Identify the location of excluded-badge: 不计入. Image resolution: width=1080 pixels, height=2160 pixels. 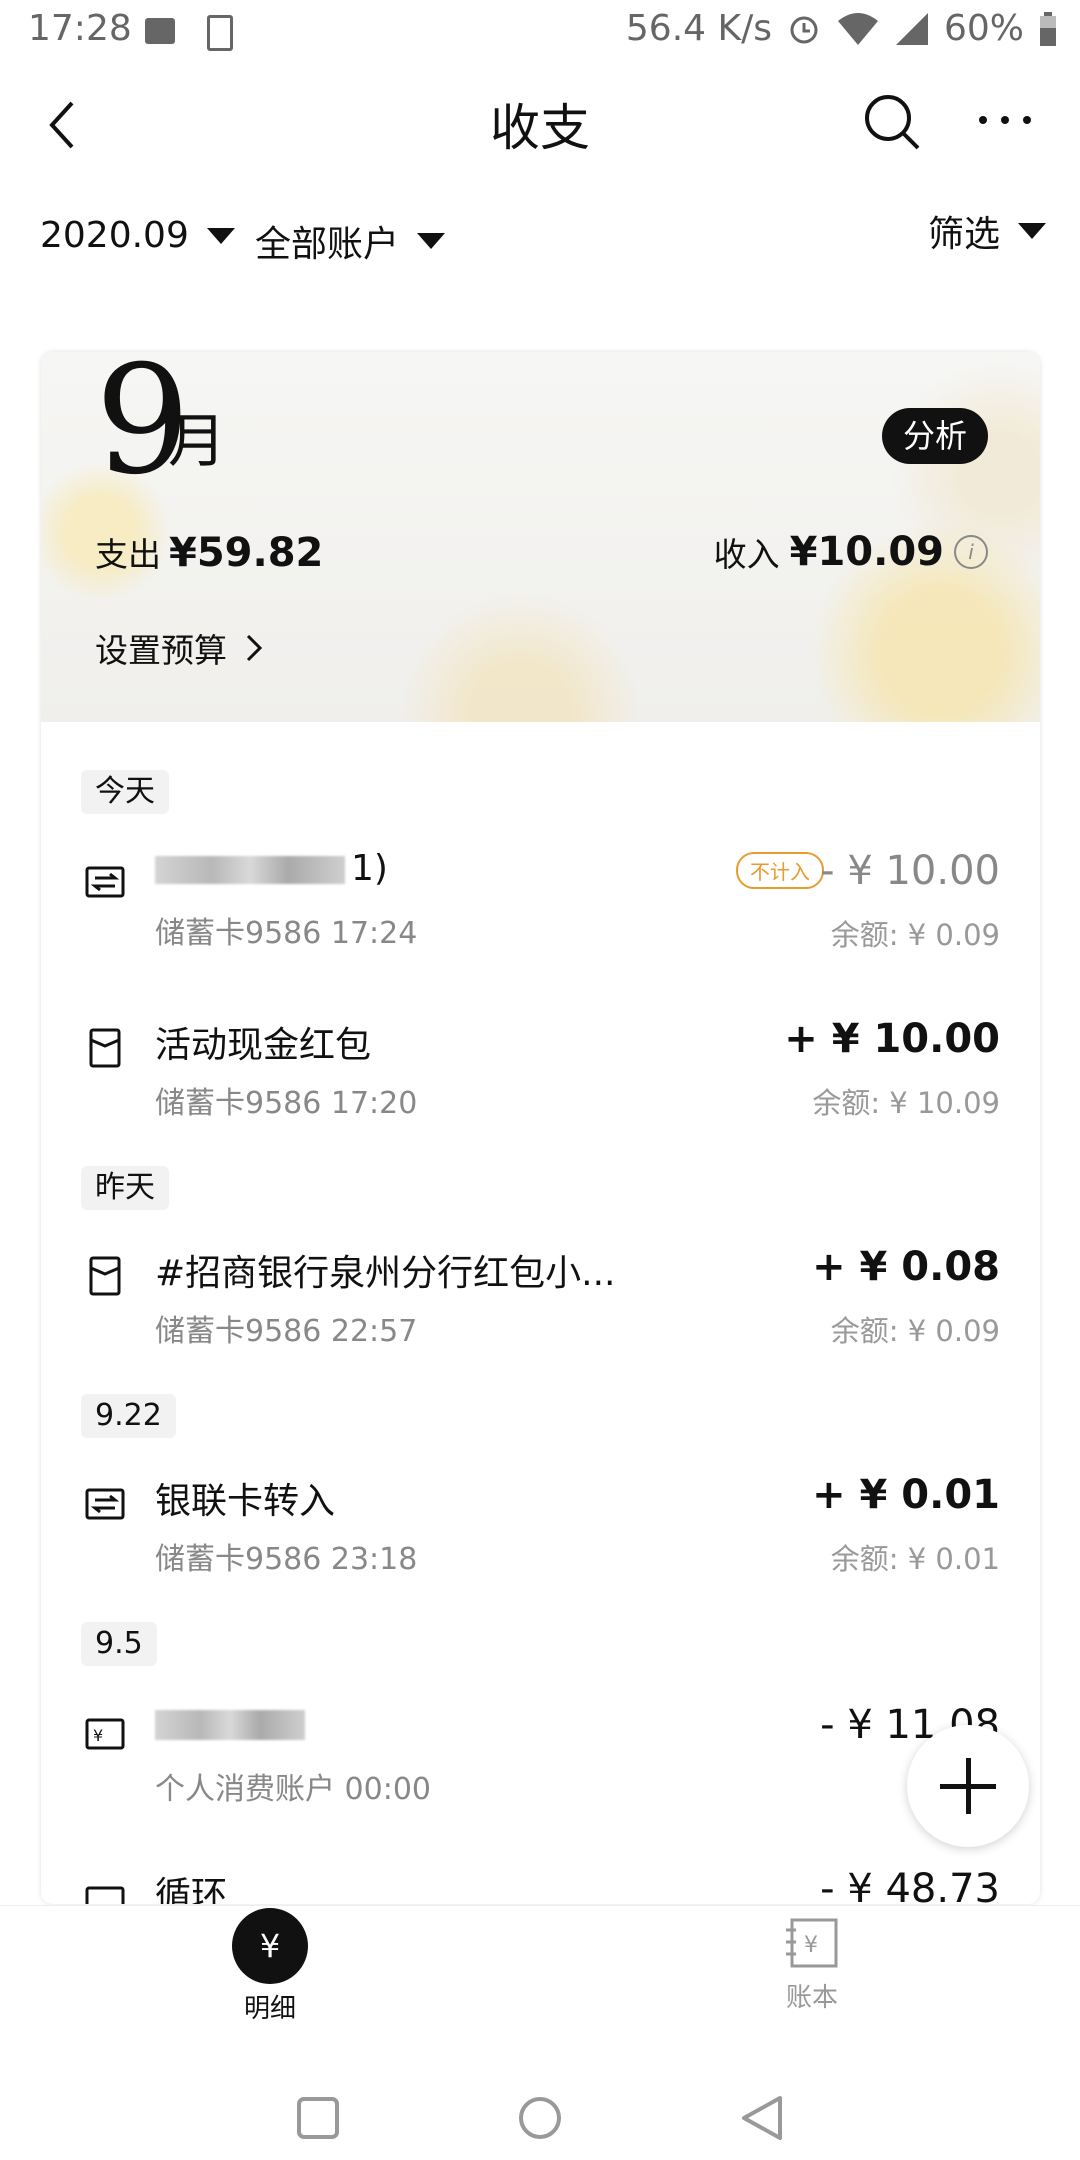
(780, 870).